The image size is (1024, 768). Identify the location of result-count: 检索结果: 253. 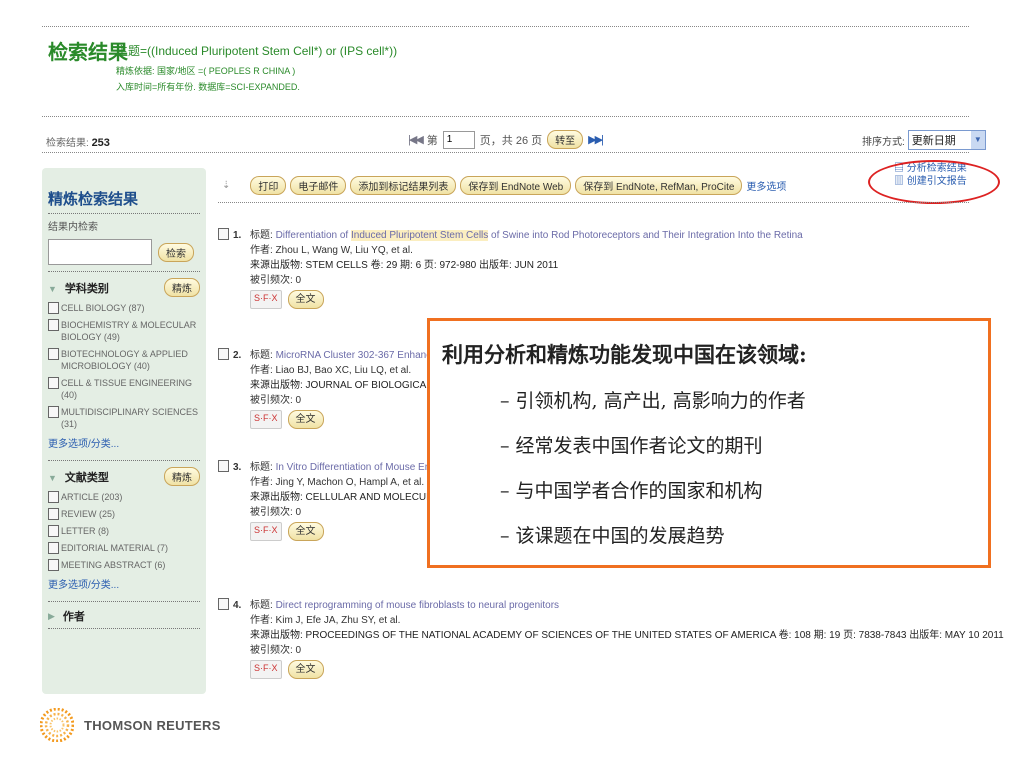
(78, 141).